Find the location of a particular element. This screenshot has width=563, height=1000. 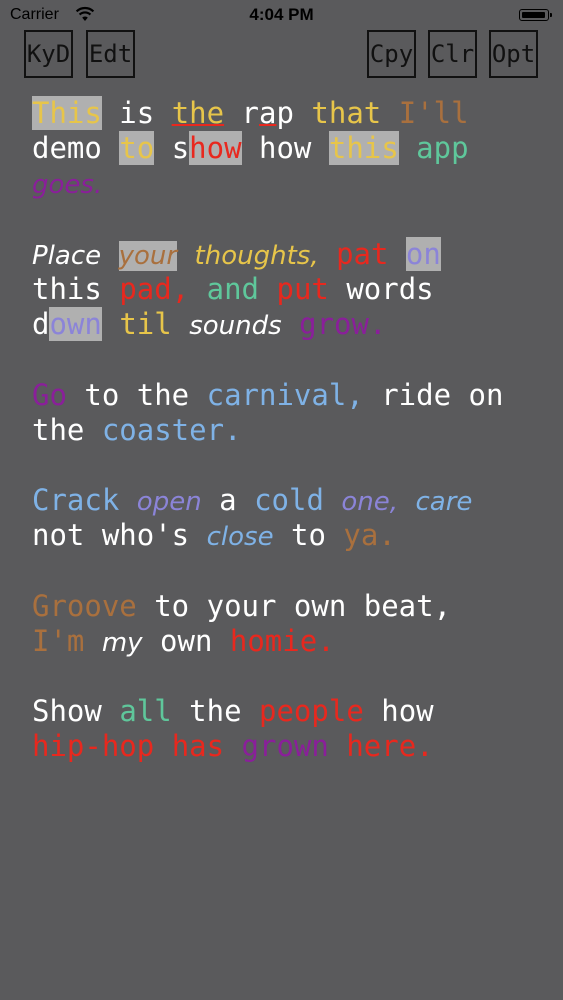

lyric-word: one, is located at coordinates (370, 502).